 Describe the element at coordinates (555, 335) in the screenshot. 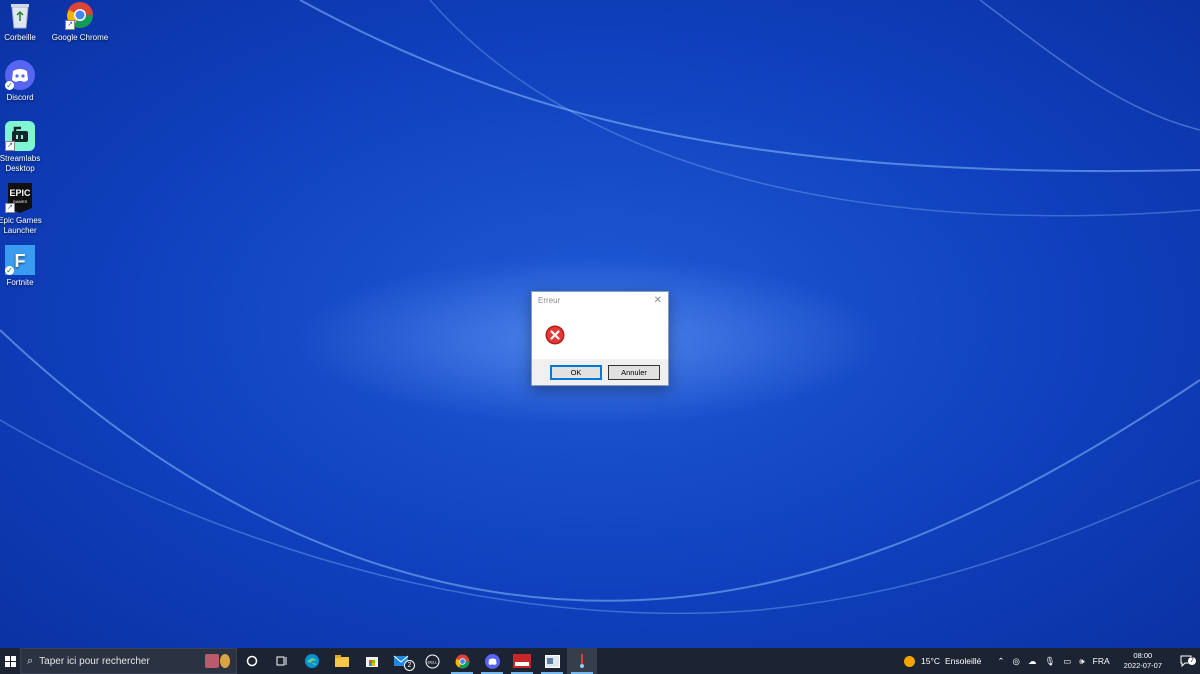

I see `error-icon` at that location.